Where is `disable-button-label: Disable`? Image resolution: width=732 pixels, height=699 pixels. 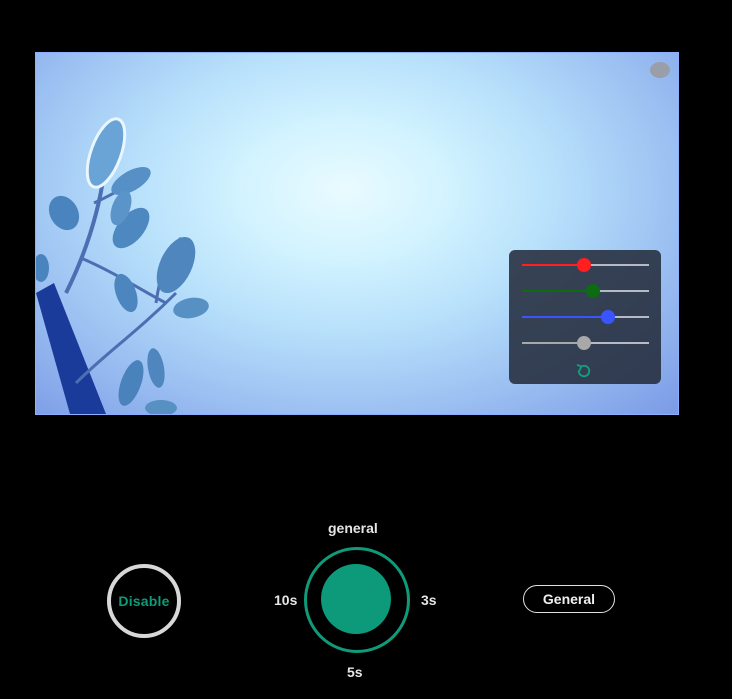 disable-button-label: Disable is located at coordinates (144, 601).